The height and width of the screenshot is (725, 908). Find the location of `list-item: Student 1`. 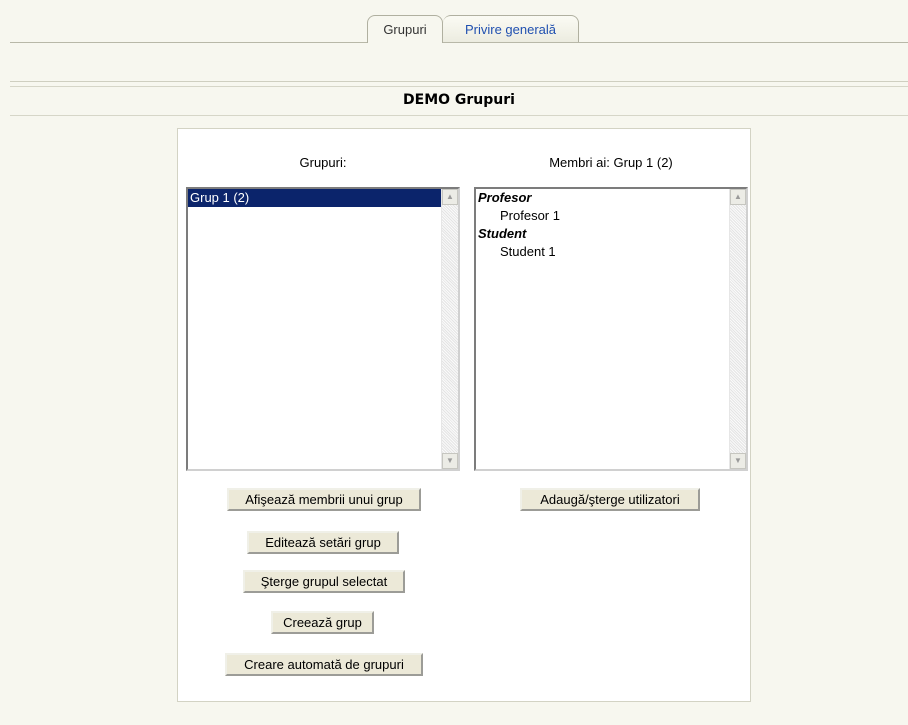

list-item: Student 1 is located at coordinates (611, 251).